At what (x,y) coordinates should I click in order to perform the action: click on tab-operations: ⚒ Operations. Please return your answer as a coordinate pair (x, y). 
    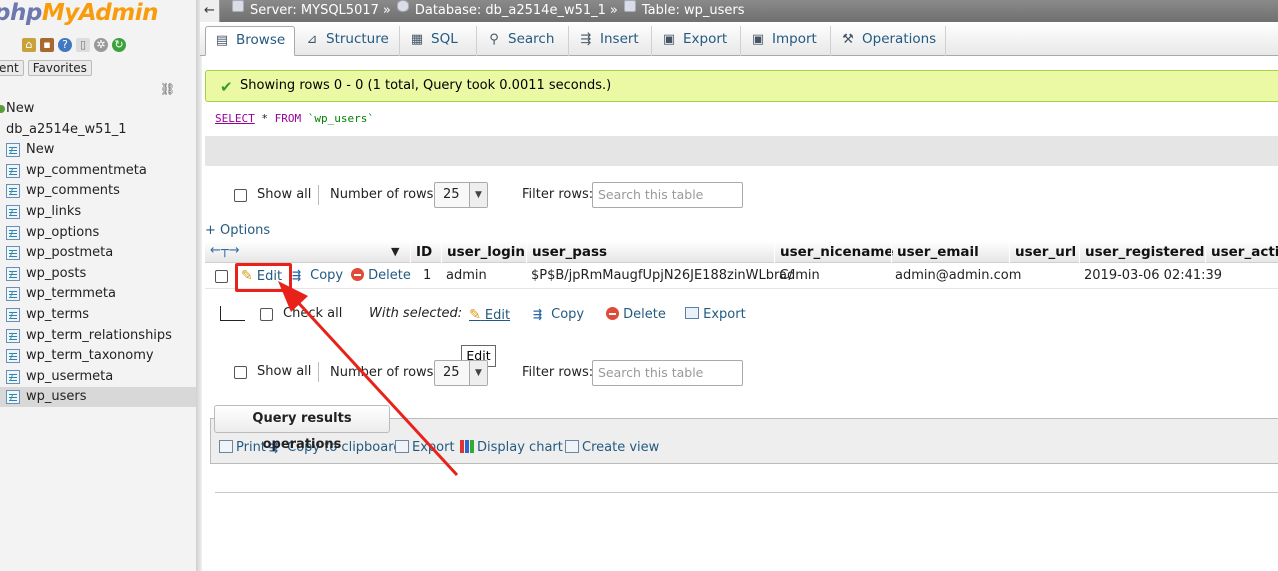
    Looking at the image, I should click on (889, 41).